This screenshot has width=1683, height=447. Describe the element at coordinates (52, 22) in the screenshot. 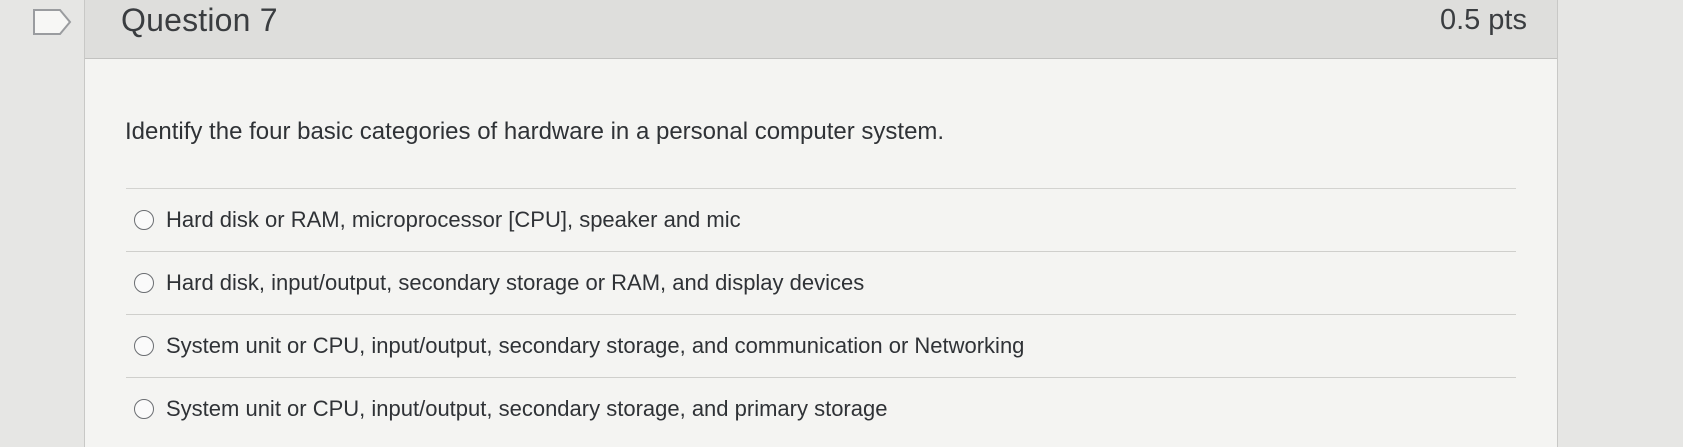

I see `flag-question-icon` at that location.